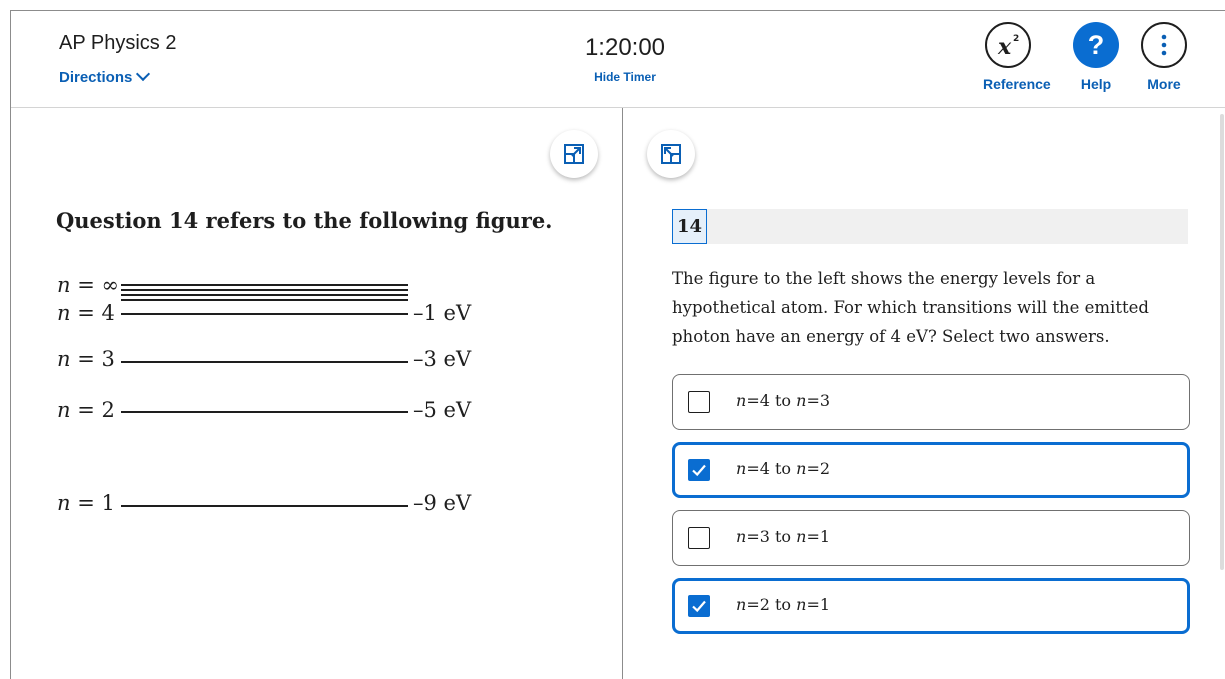 The width and height of the screenshot is (1225, 679). Describe the element at coordinates (1164, 84) in the screenshot. I see `more-label: More` at that location.